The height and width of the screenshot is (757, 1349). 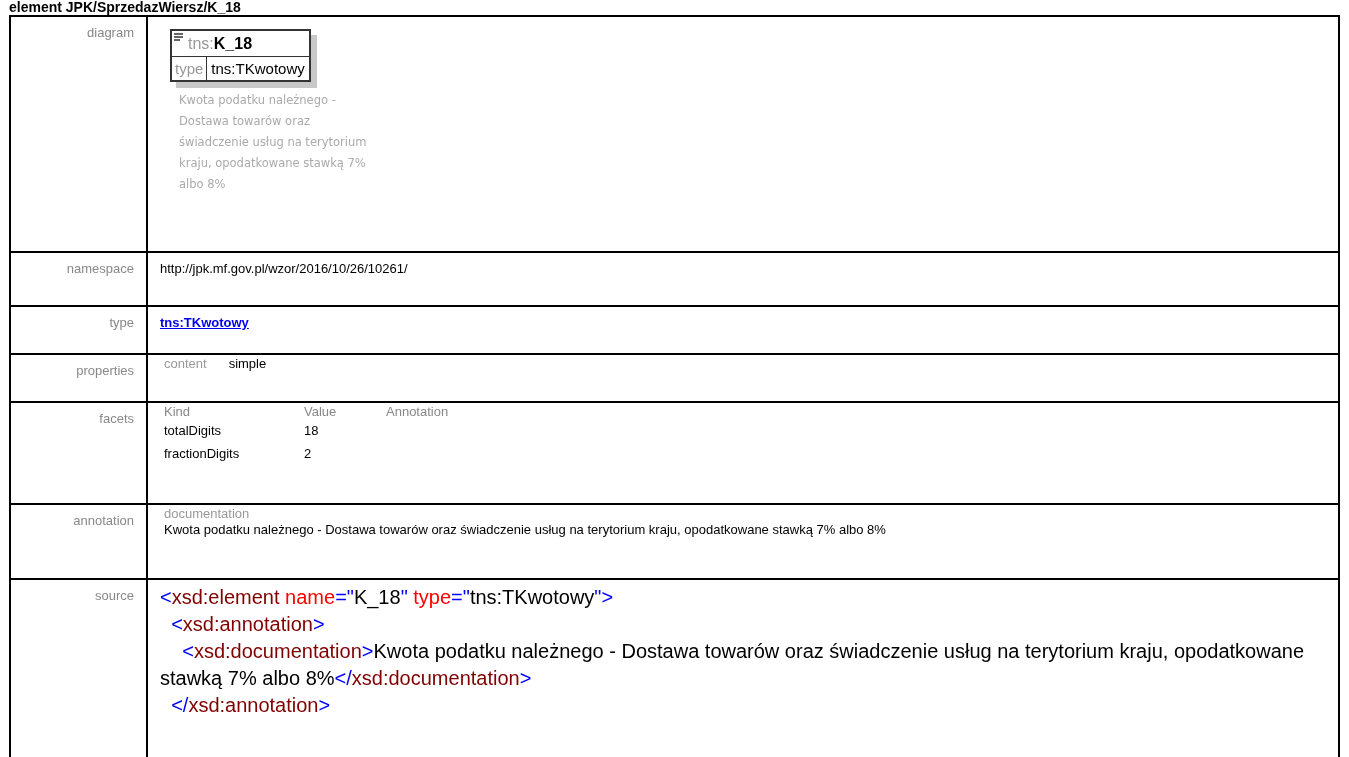 I want to click on element-description: Kwota podatku należnego - Dostawa towarów oraz świadczenie usług na terytorium kraju, opodatkowane stawką 7% albo 8%, so click(x=273, y=142).